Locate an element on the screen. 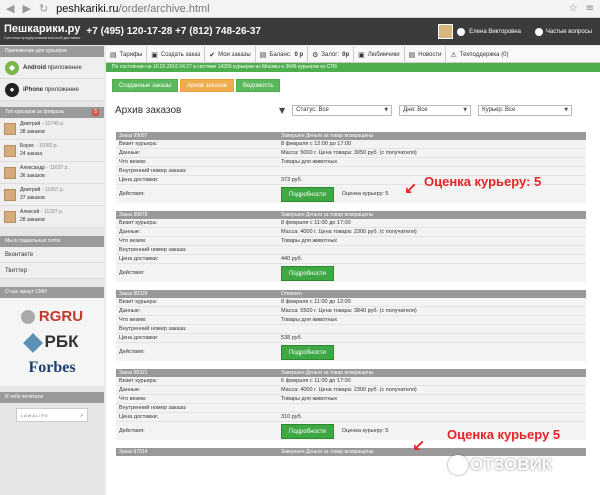 Image resolution: width=600 pixels, height=495 pixels. iphone-suffix: приложение is located at coordinates (61, 89).